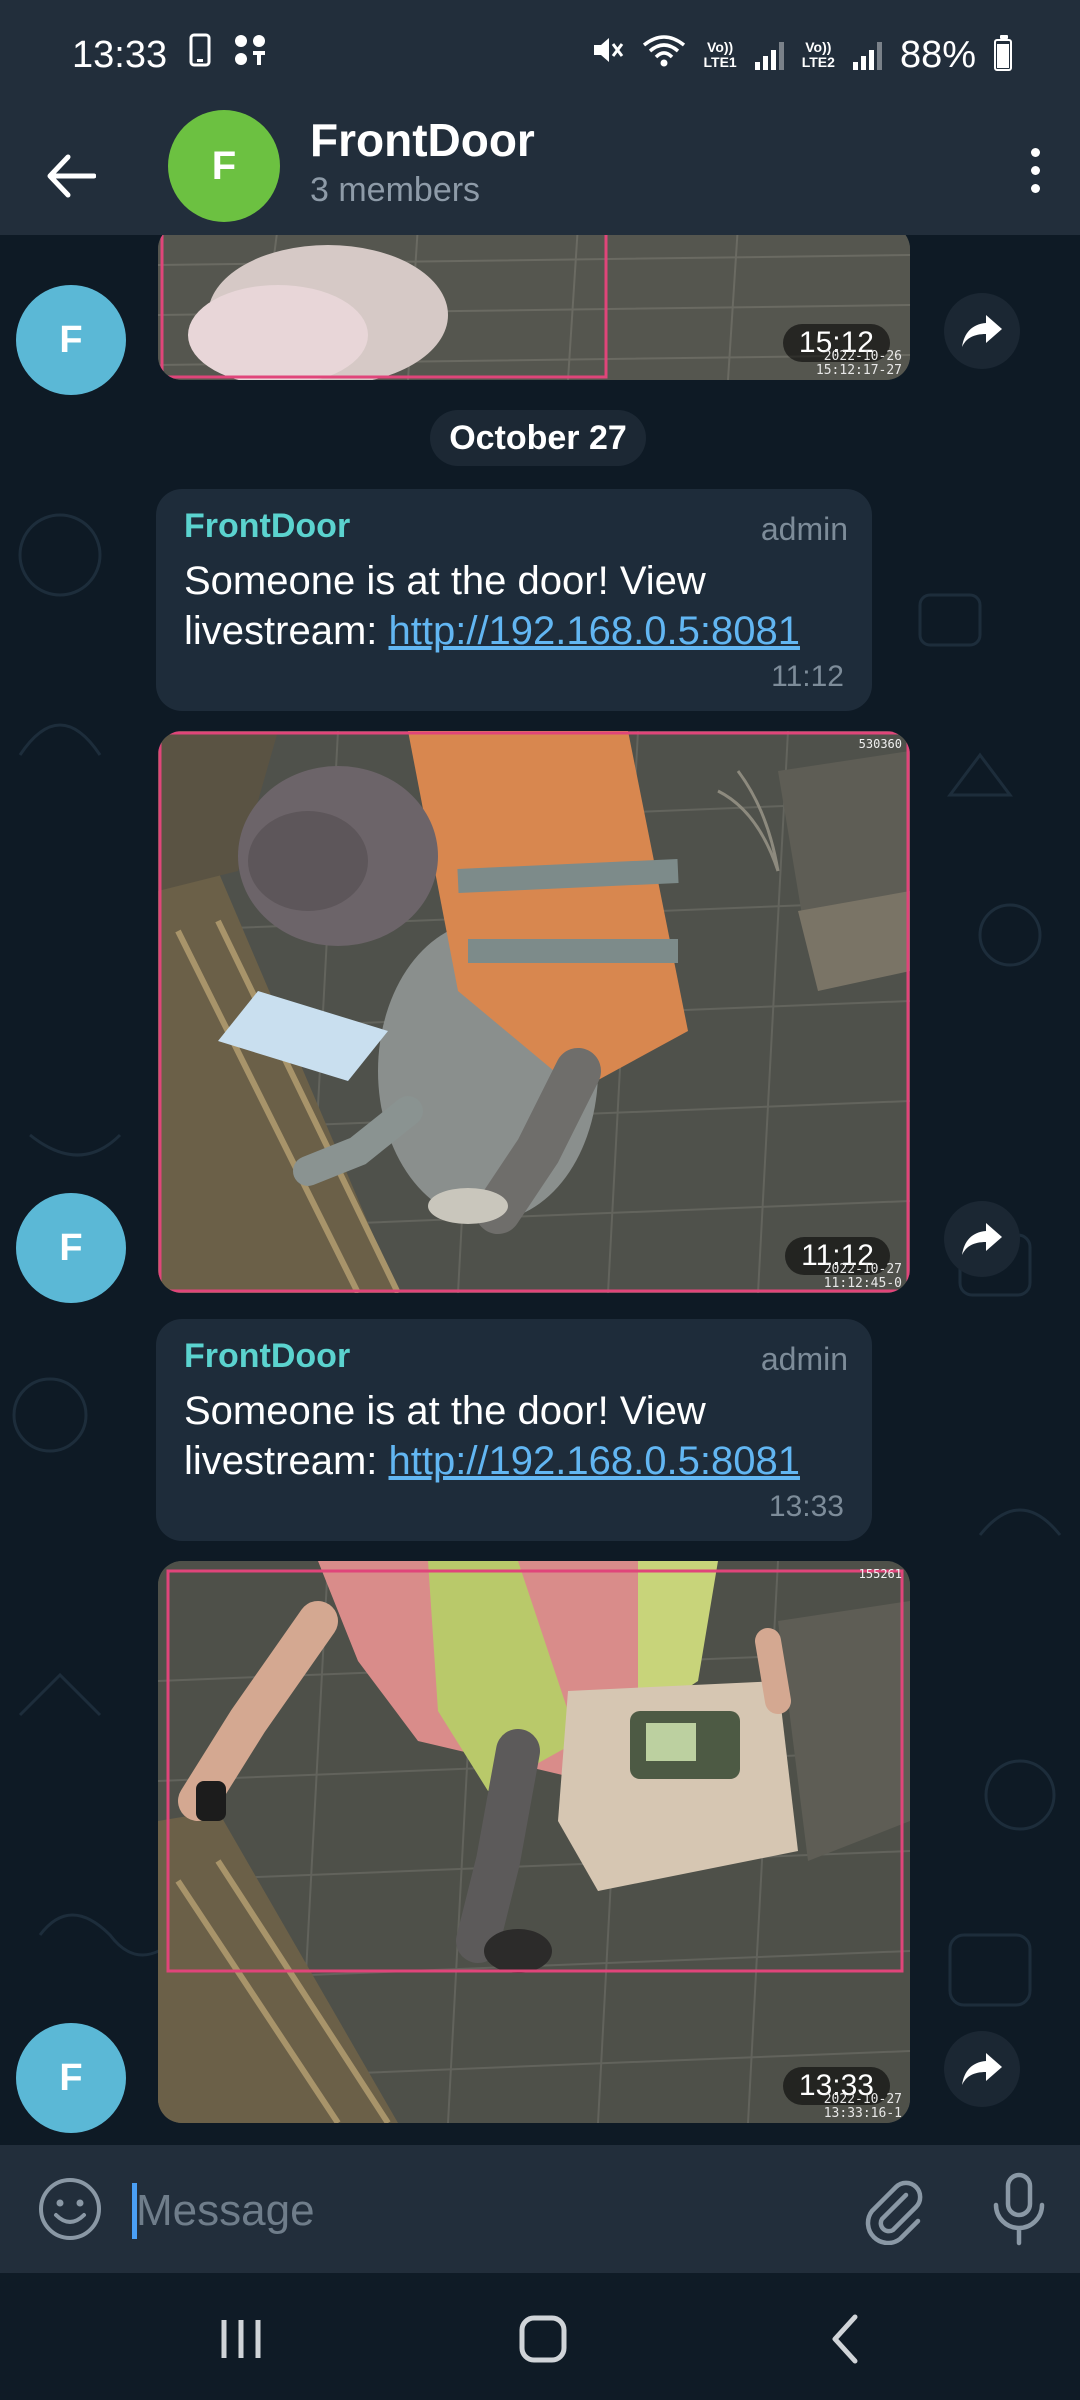  I want to click on arrow-left-icon, so click(71, 176).